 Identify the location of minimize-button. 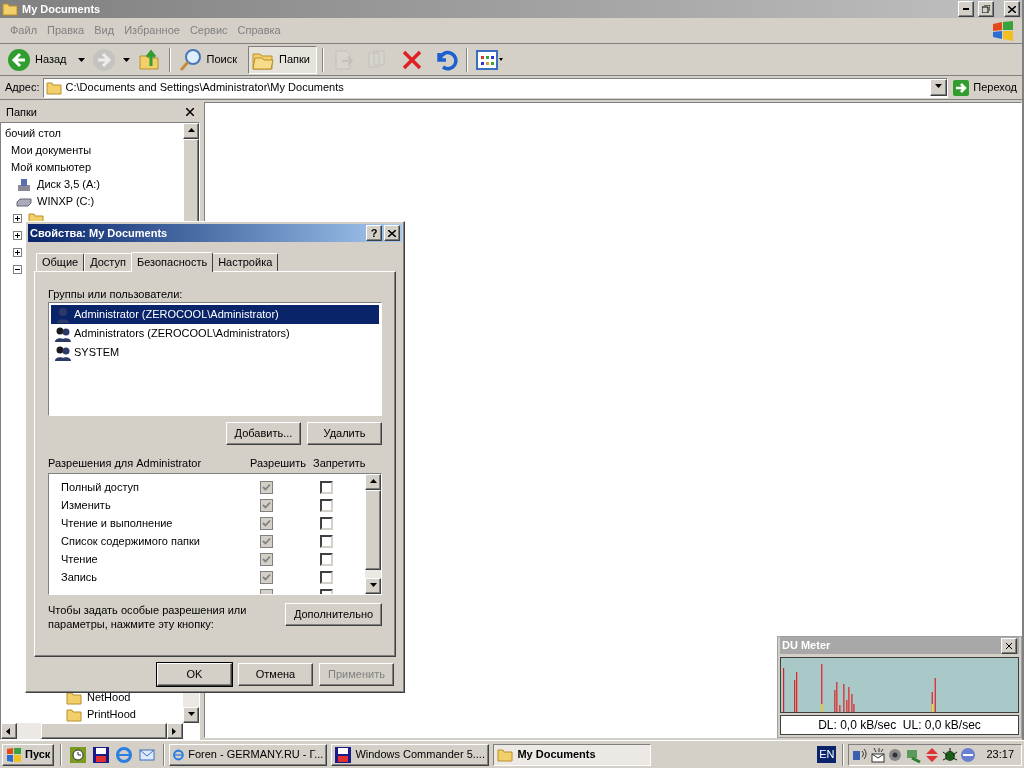
(966, 9).